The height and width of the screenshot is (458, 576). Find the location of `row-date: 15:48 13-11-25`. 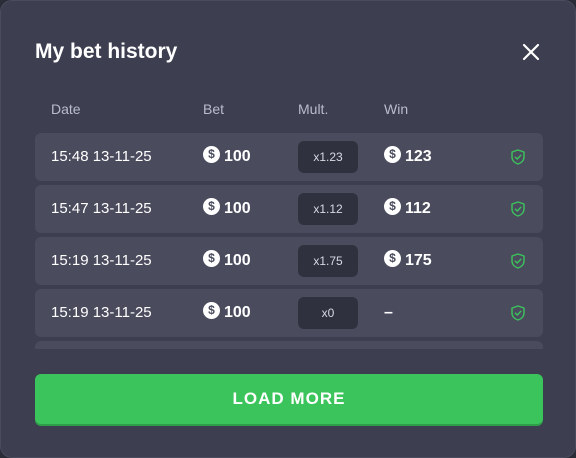

row-date: 15:48 13-11-25 is located at coordinates (101, 156).